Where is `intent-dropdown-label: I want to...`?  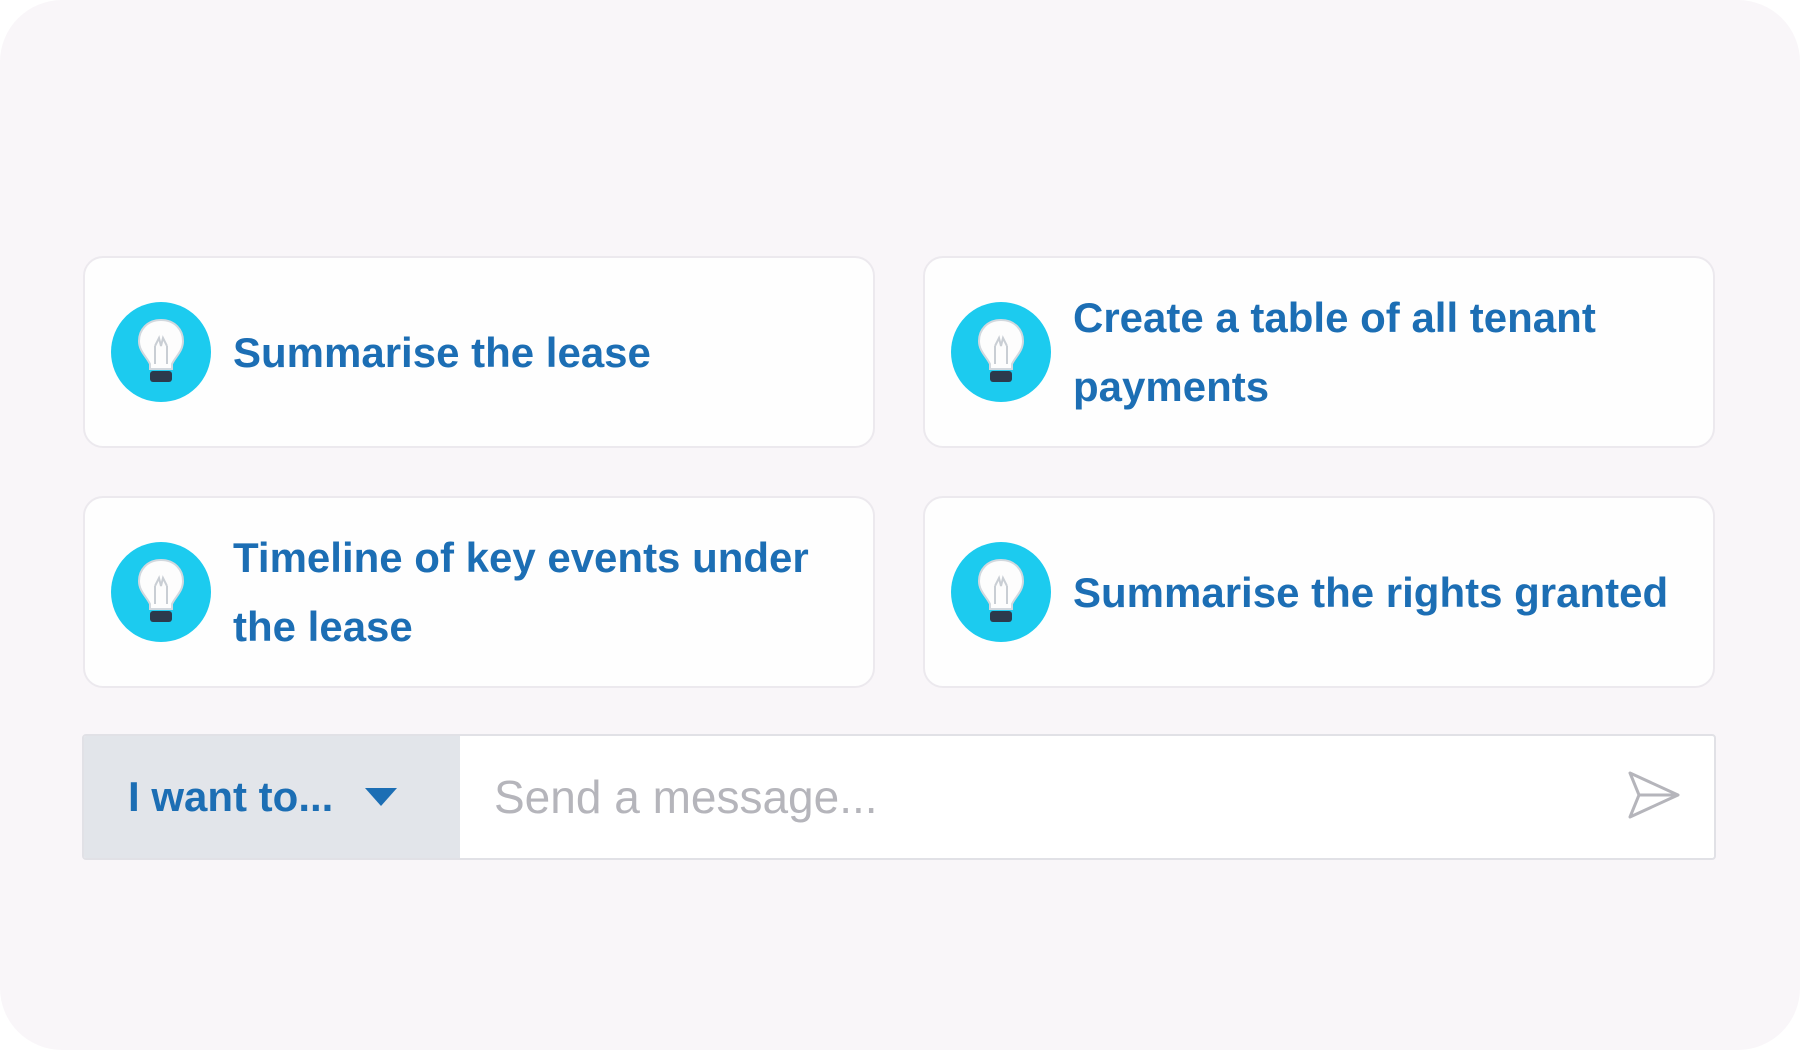
intent-dropdown-label: I want to... is located at coordinates (231, 796).